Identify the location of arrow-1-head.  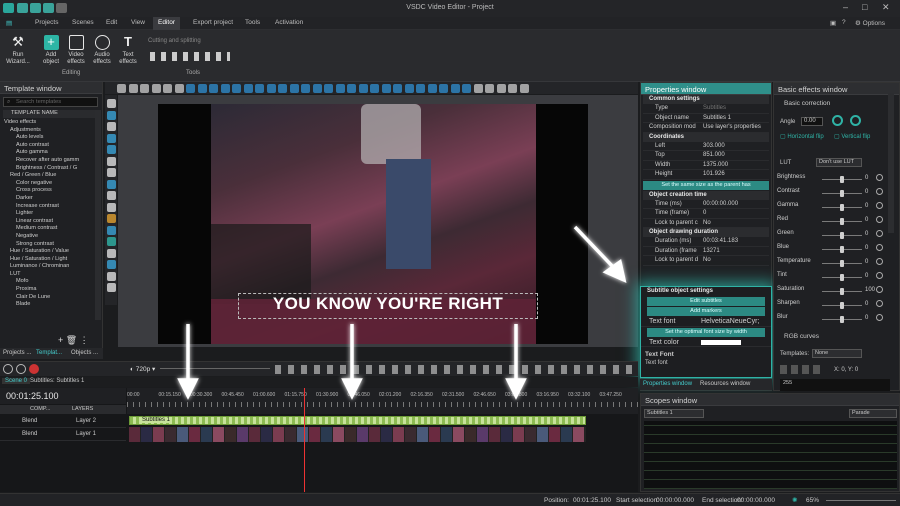
(188, 389).